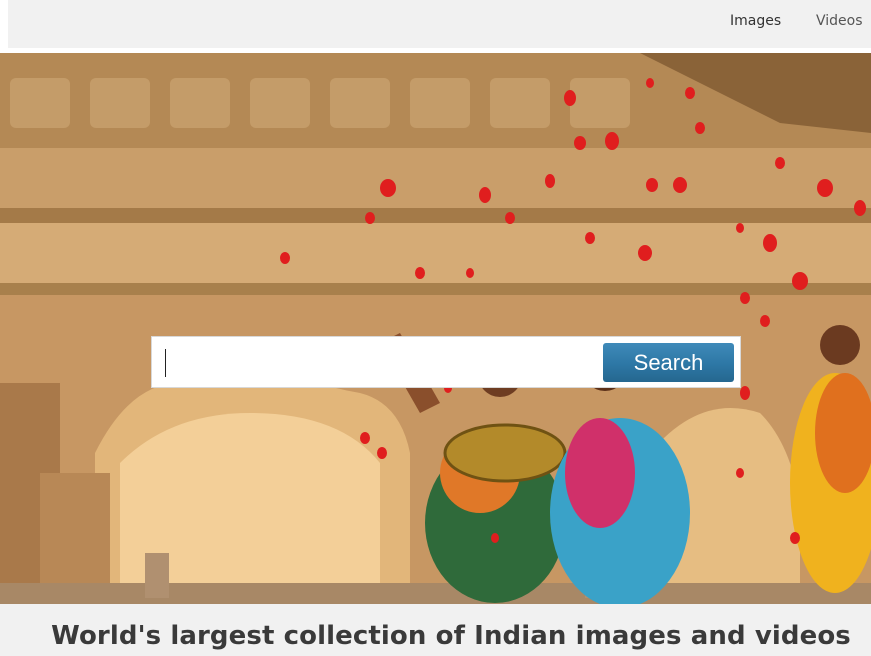 The height and width of the screenshot is (656, 871). I want to click on top-nav: Images Videos, so click(439, 24).